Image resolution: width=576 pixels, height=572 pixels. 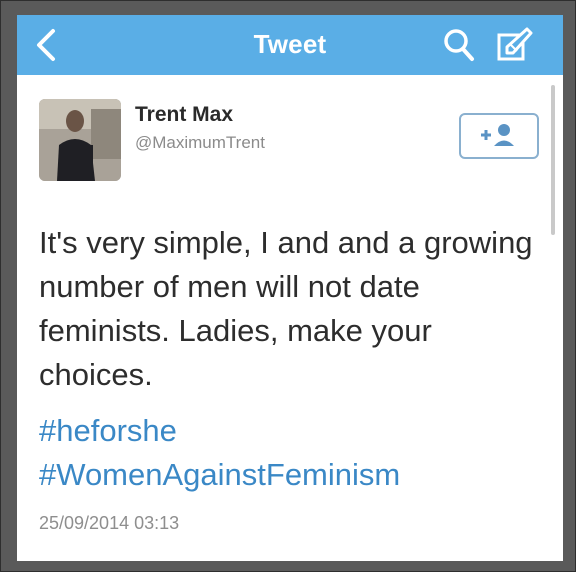 I want to click on top-navbar: Tweet, so click(x=290, y=45).